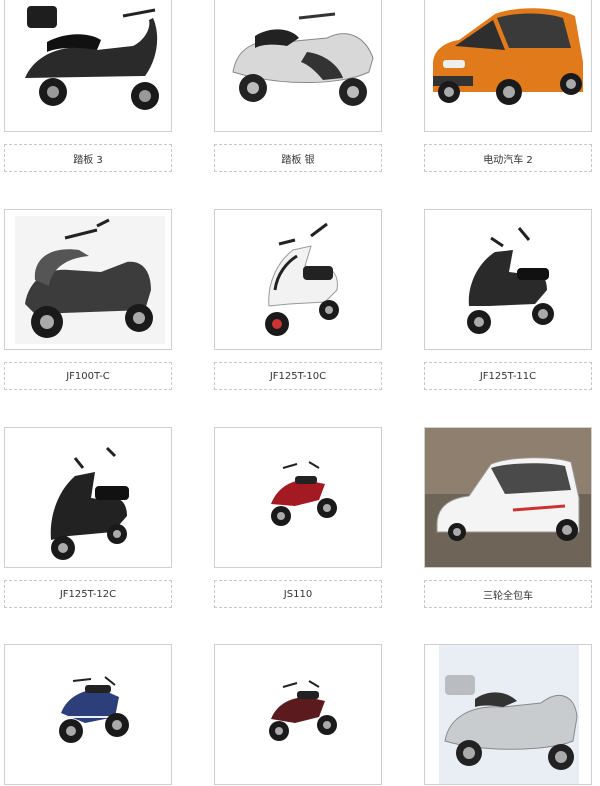  I want to click on product-name: JF125T-12C, so click(88, 594).